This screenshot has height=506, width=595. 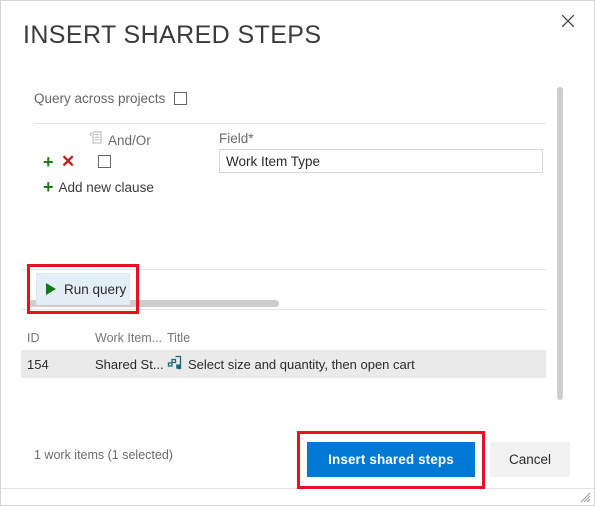 What do you see at coordinates (236, 138) in the screenshot?
I see `column-header-field: Field*` at bounding box center [236, 138].